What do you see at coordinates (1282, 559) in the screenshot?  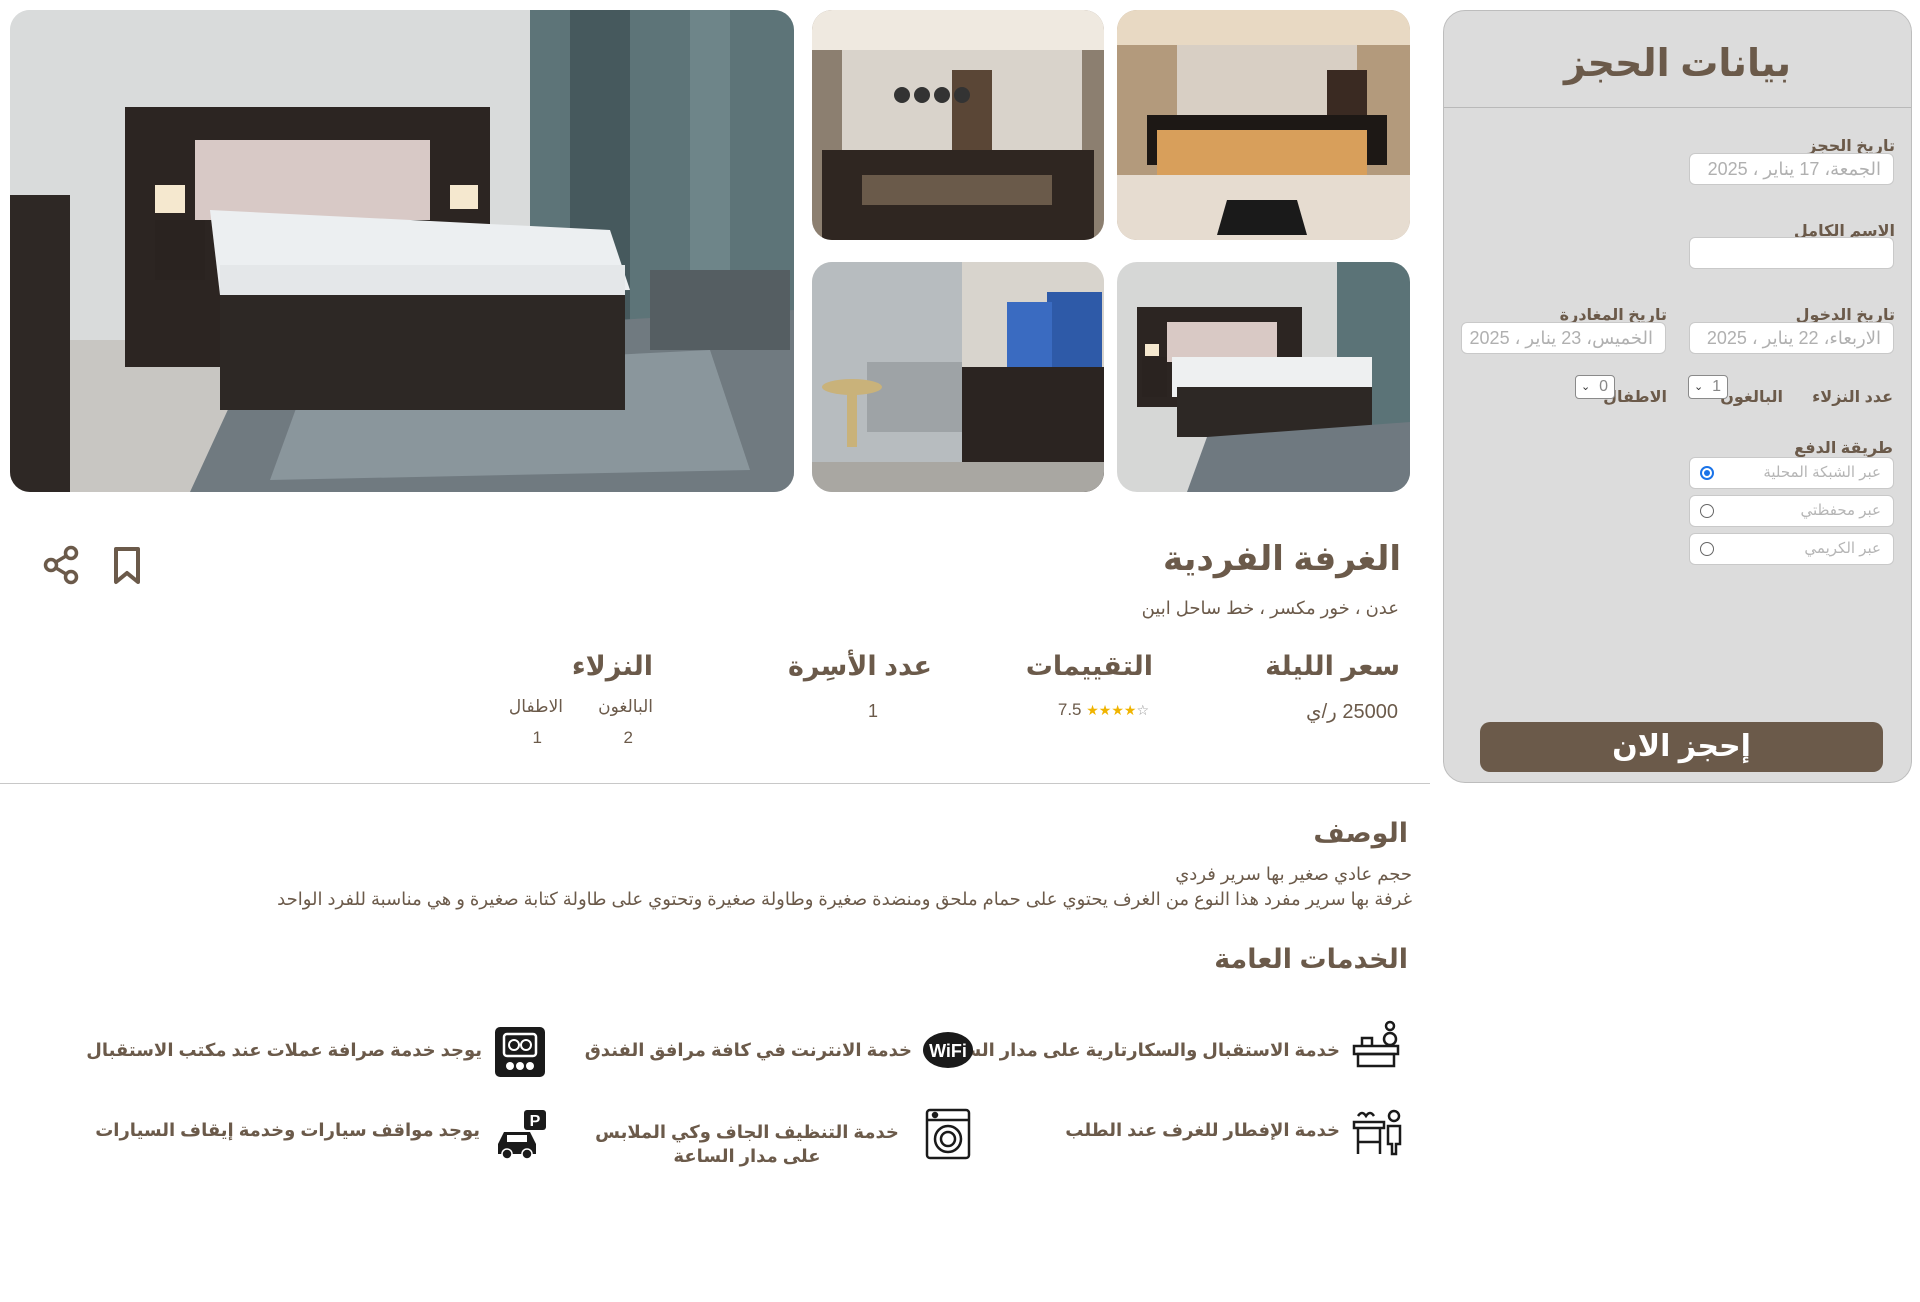 I see `room-title: الغرفة الفردية` at bounding box center [1282, 559].